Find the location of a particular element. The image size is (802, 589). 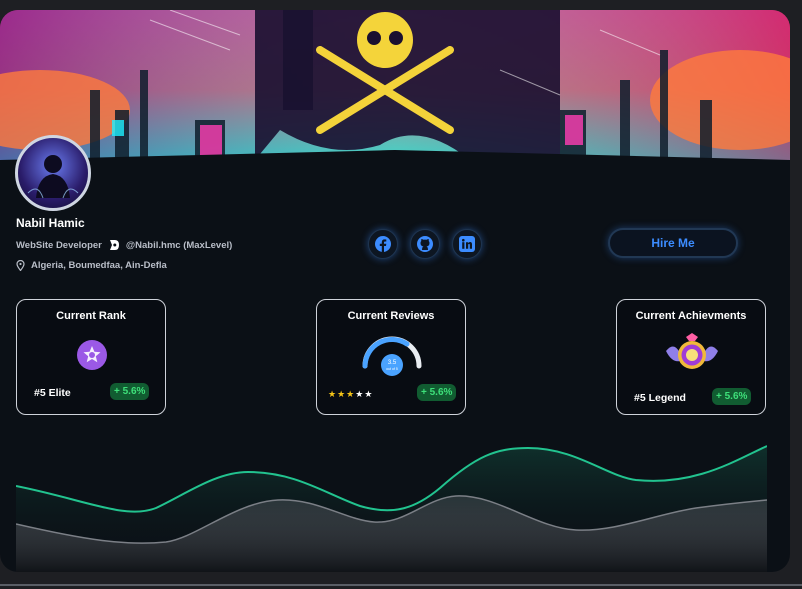

hire-me-button: Hire Me is located at coordinates (673, 243).